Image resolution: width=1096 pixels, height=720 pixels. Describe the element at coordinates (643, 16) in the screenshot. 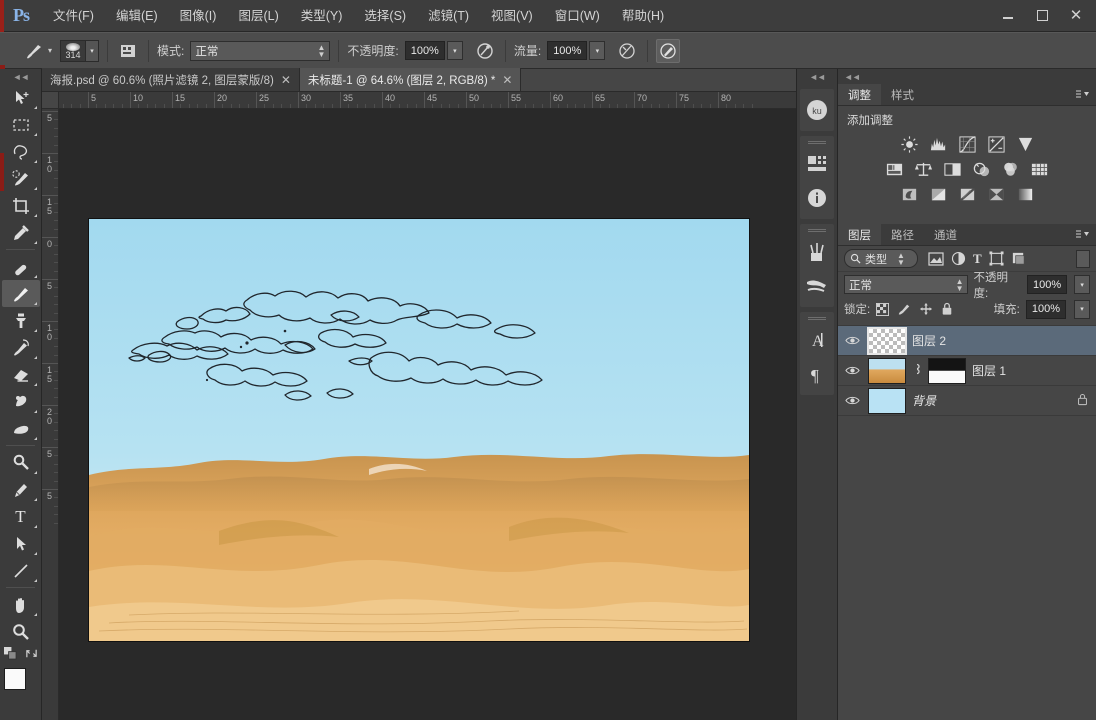

I see `menu-help: 帮助(H)` at that location.